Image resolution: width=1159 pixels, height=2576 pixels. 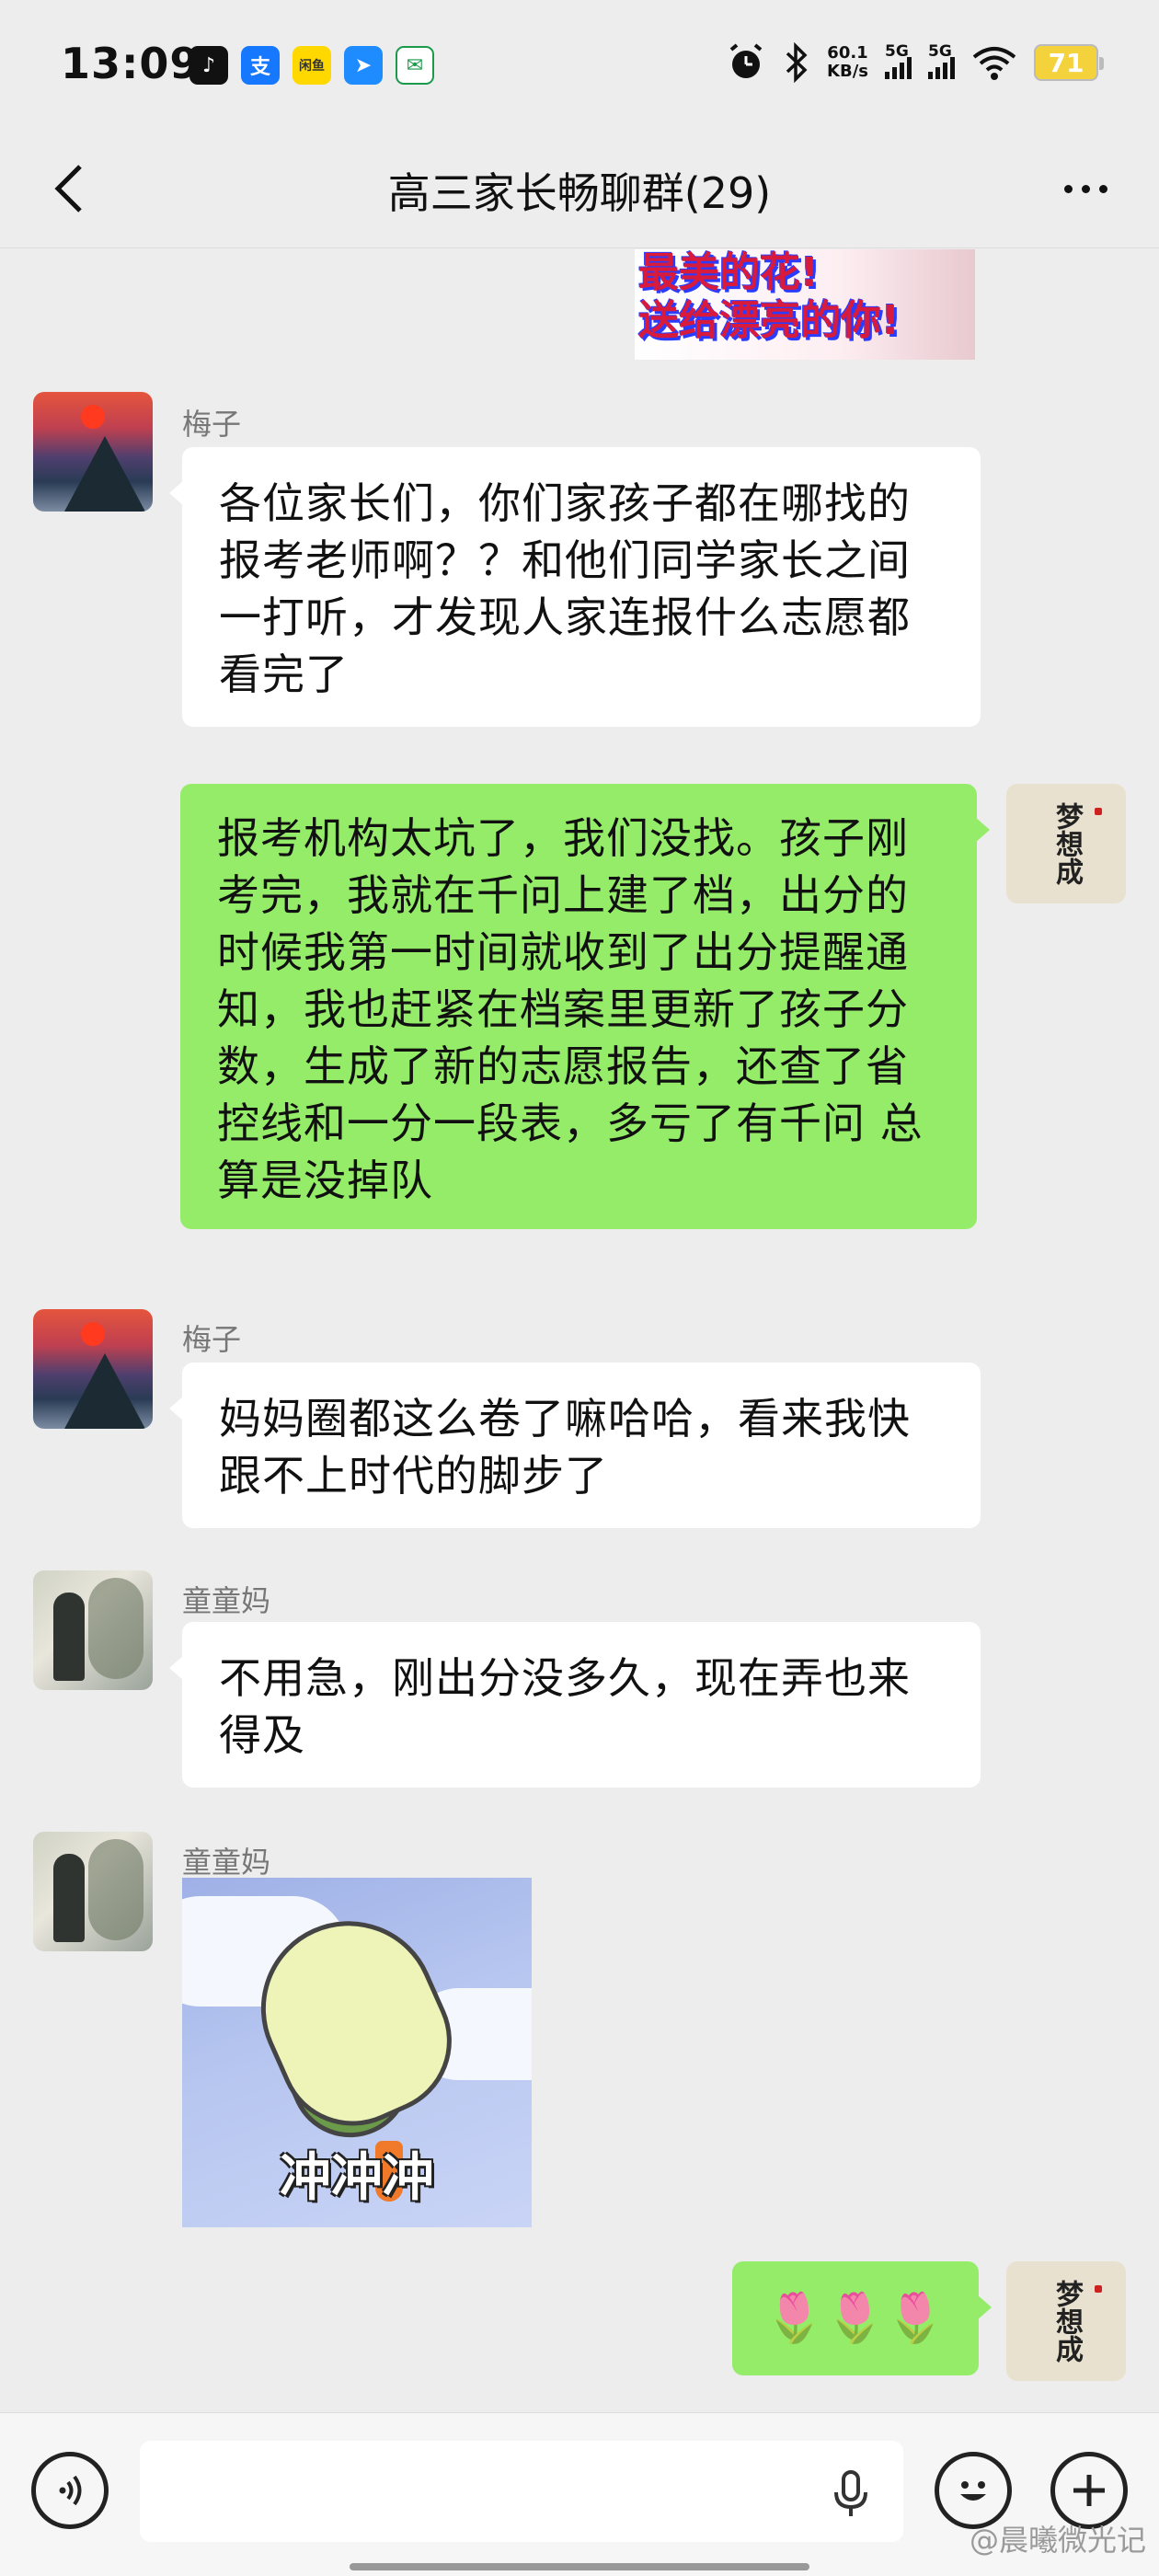 What do you see at coordinates (363, 65) in the screenshot?
I see `feishu-icon: ➤` at bounding box center [363, 65].